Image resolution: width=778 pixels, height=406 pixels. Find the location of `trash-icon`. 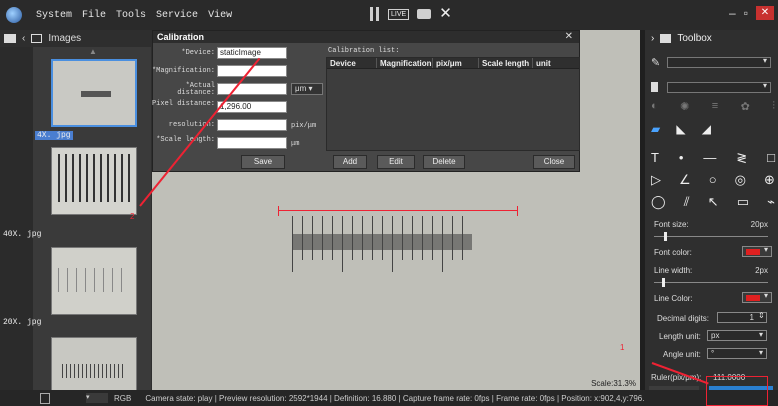

trash-icon is located at coordinates (45, 398).